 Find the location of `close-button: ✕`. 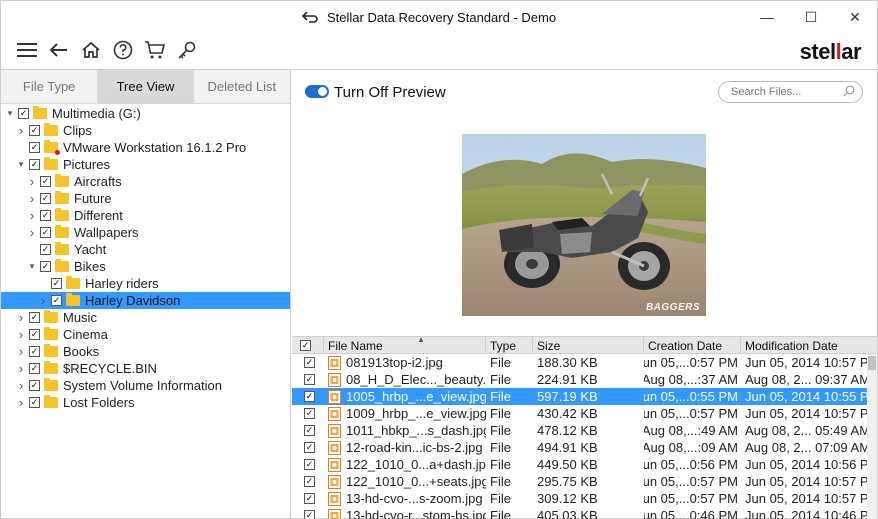

close-button: ✕ is located at coordinates (855, 17).